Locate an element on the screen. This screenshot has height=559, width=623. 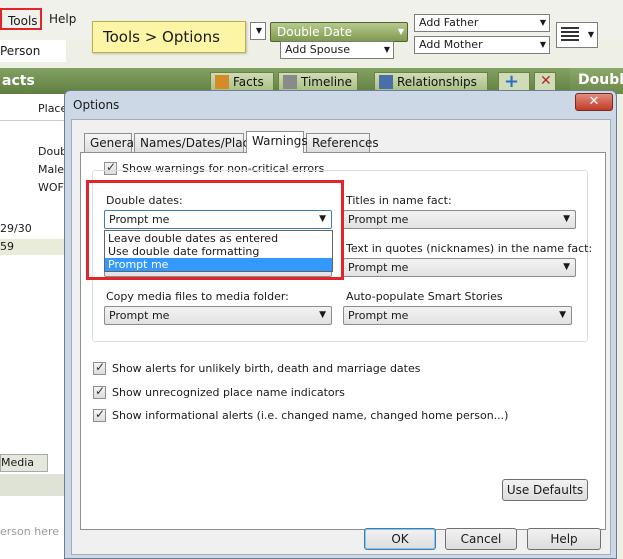
date-value-2: 59 is located at coordinates (7, 246).